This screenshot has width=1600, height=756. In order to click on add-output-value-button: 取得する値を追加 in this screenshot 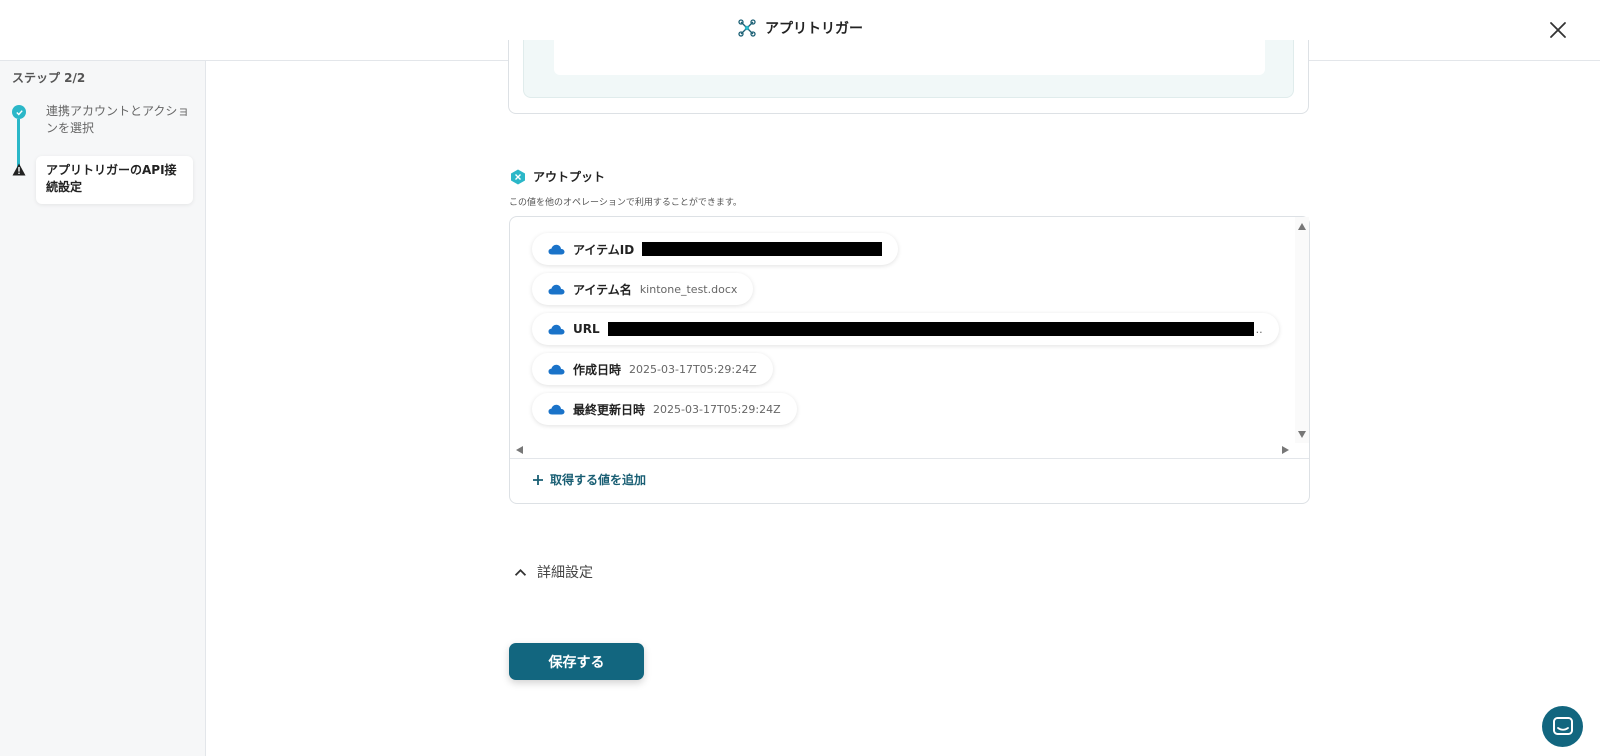, I will do `click(589, 479)`.